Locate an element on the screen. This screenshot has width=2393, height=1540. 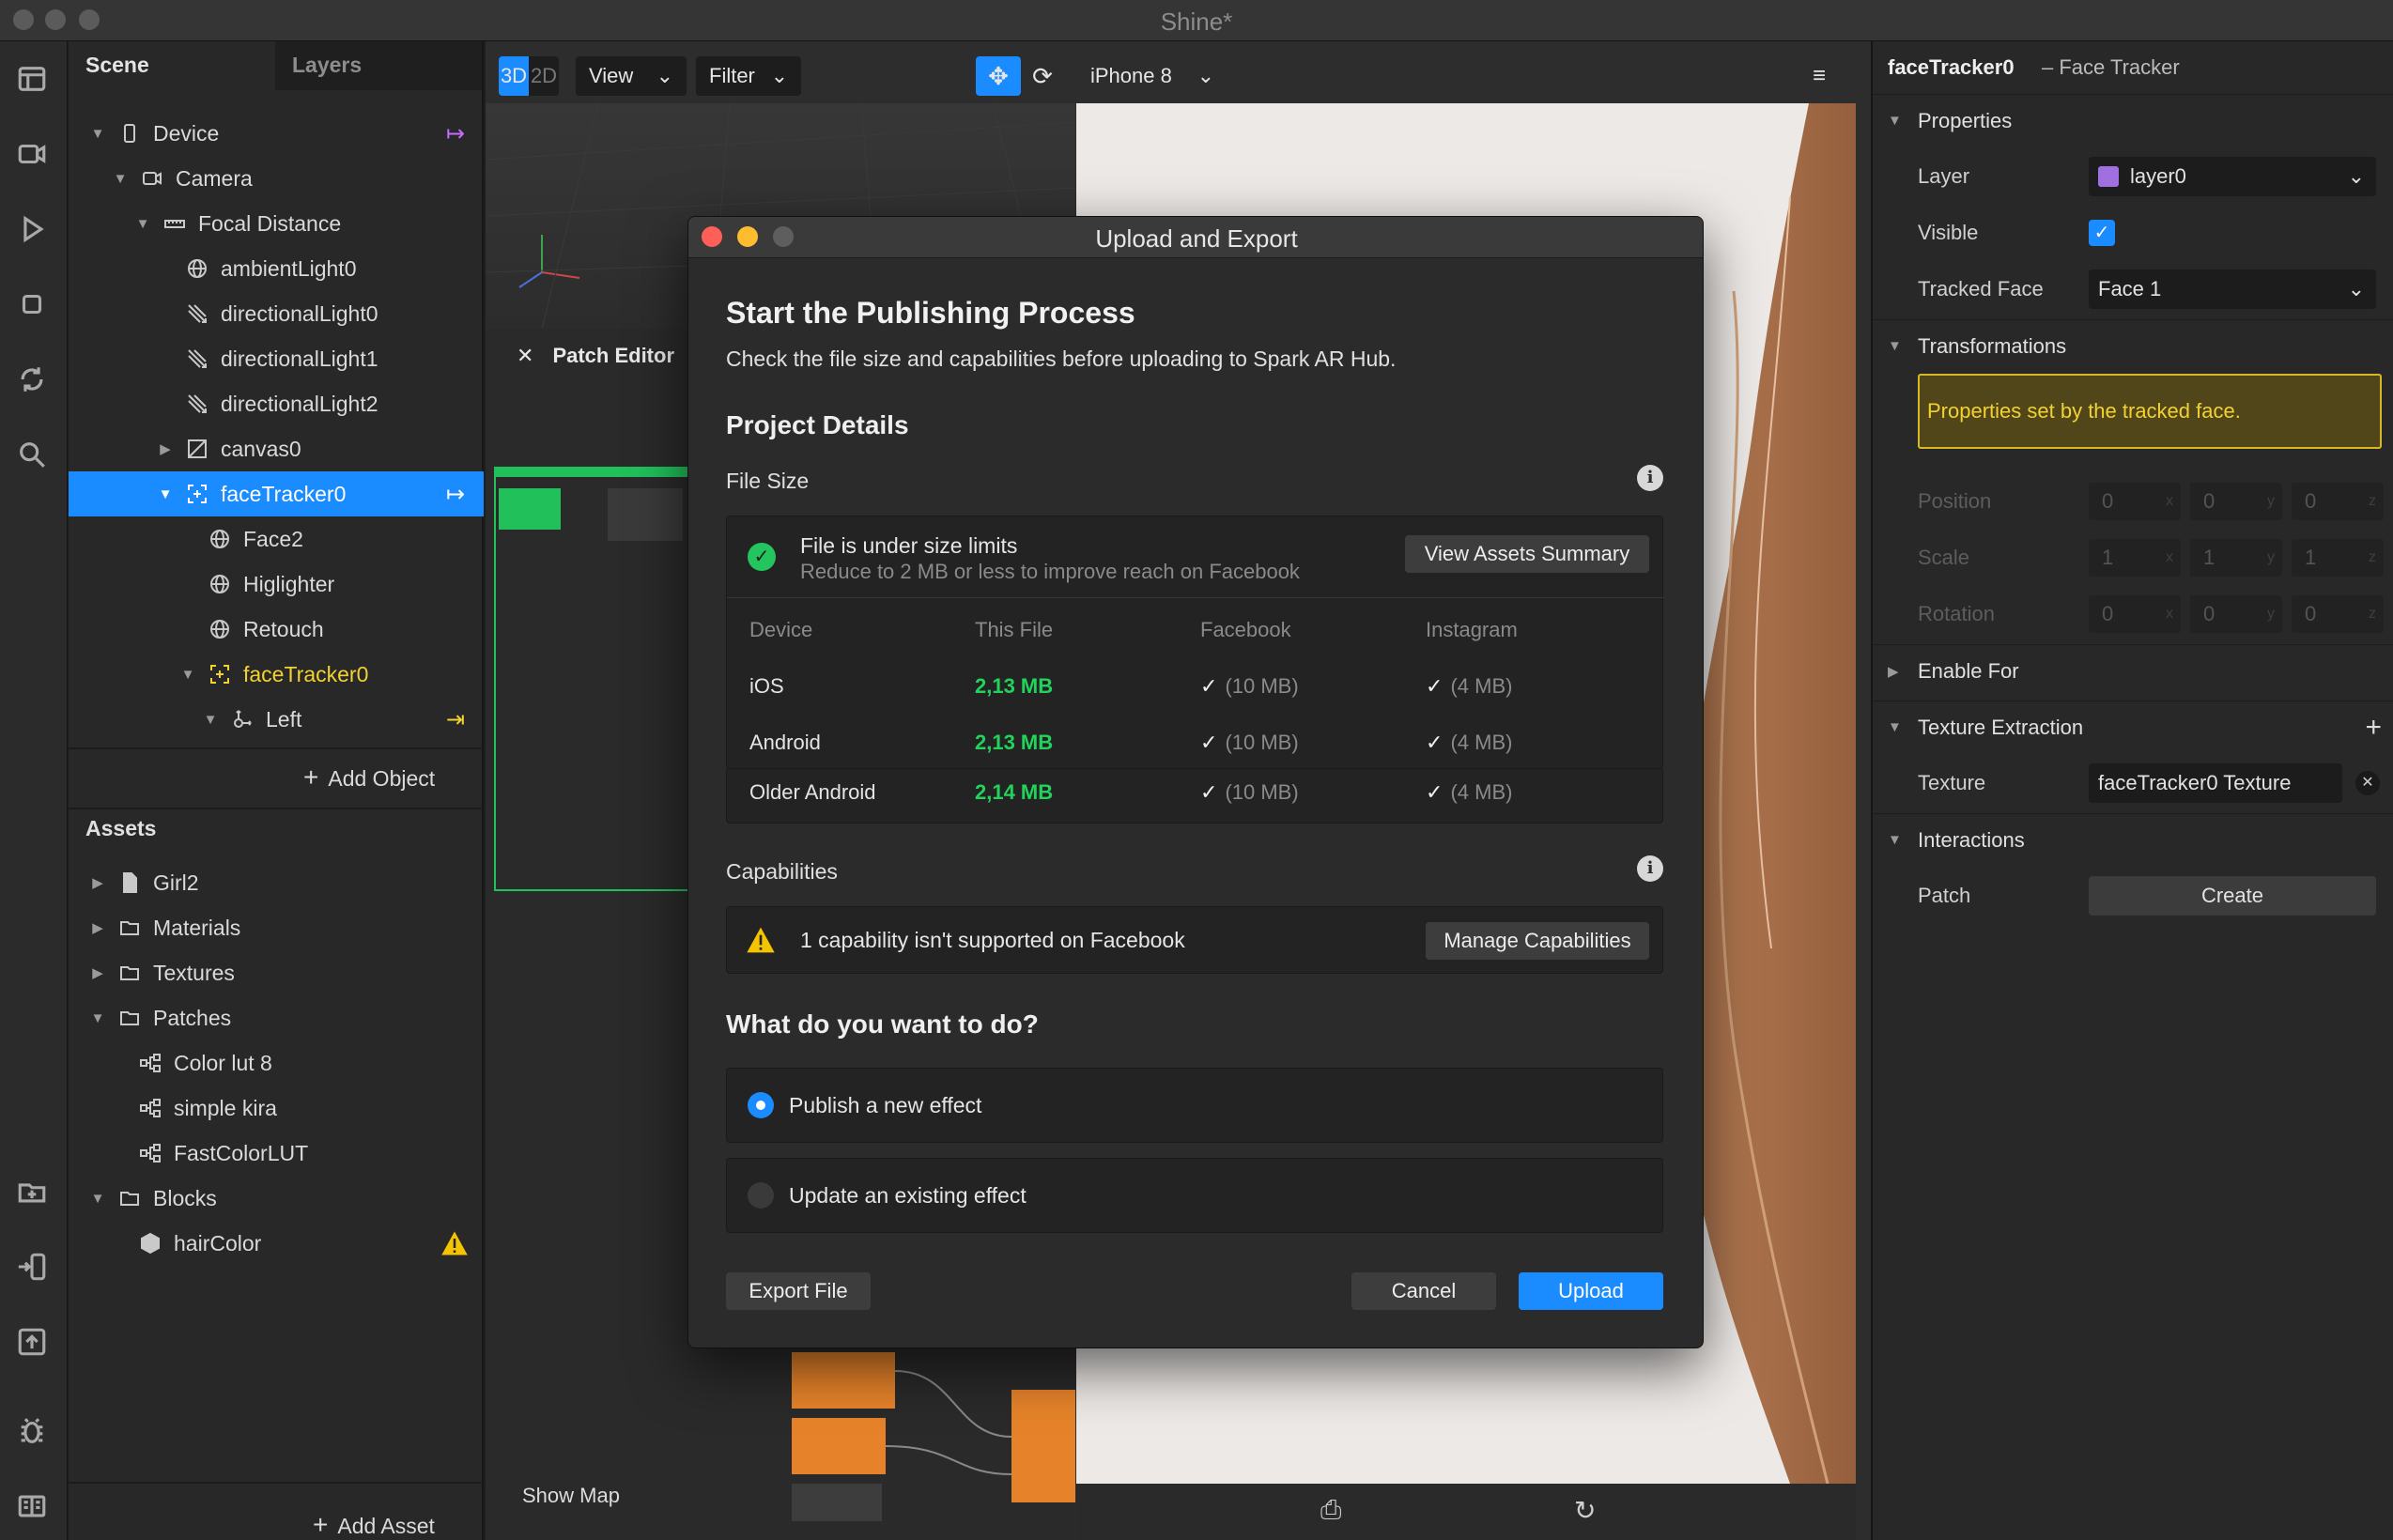
bug-icon is located at coordinates (32, 1431).